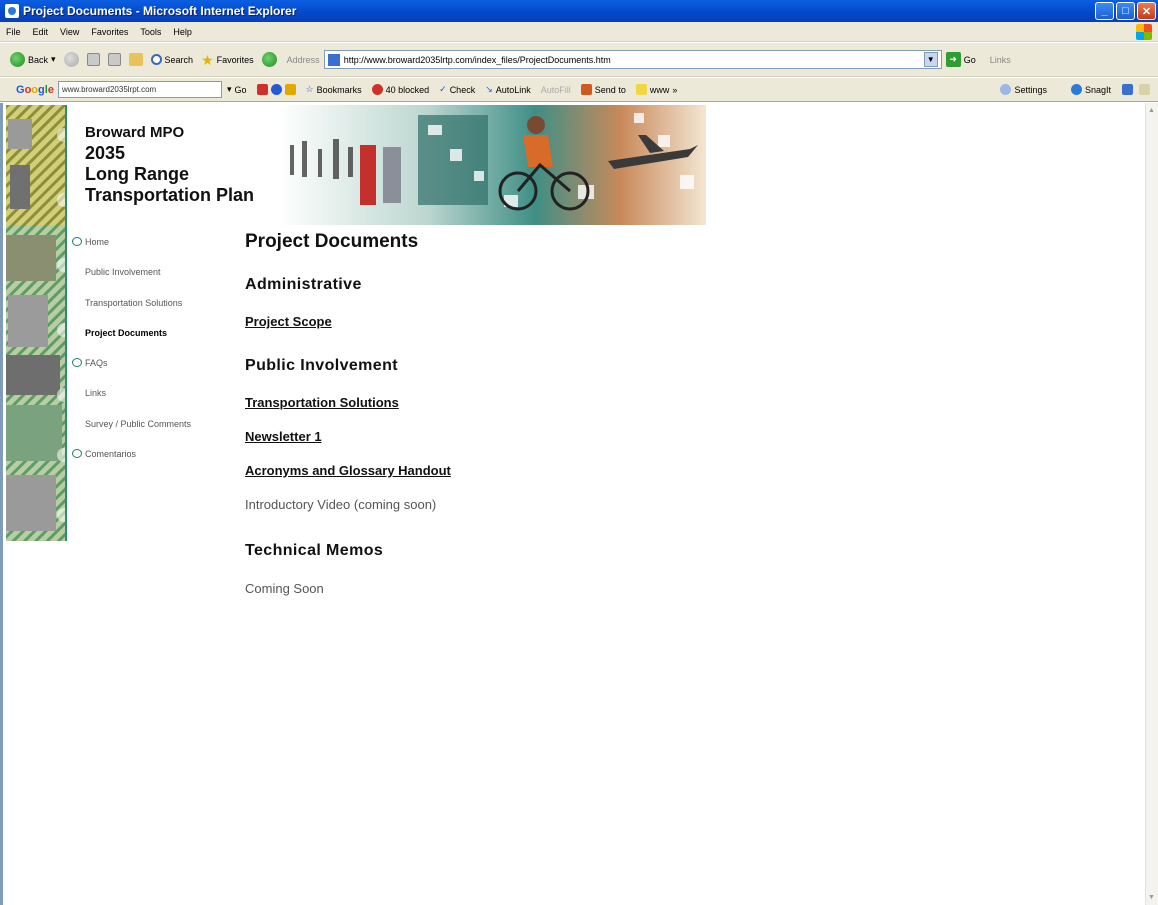  I want to click on home-icon, so click(135, 59).